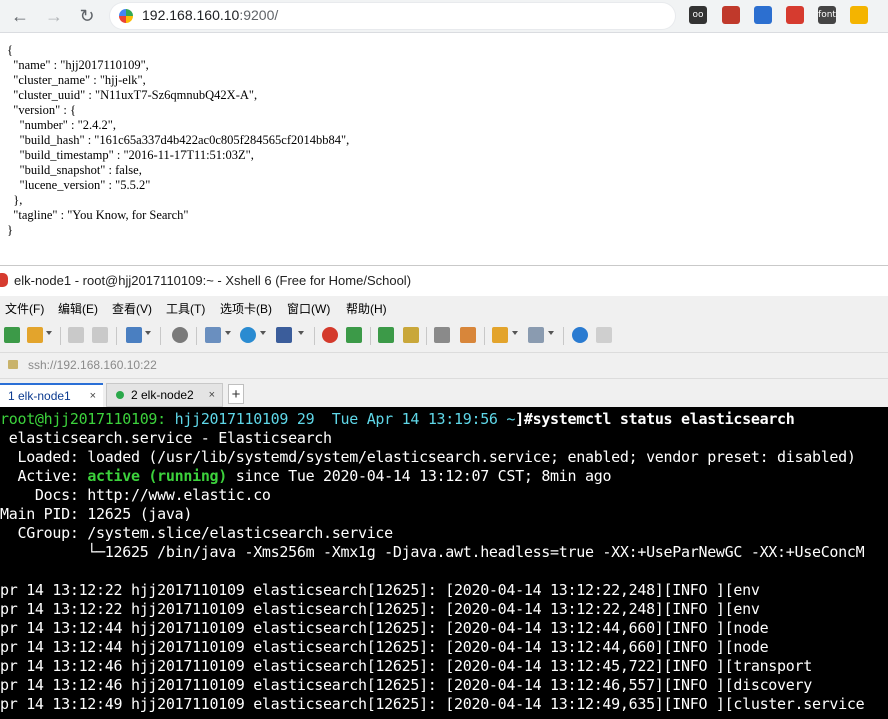 The height and width of the screenshot is (719, 888). I want to click on address-bar: 192.168.160.10:9200/, so click(392, 16).